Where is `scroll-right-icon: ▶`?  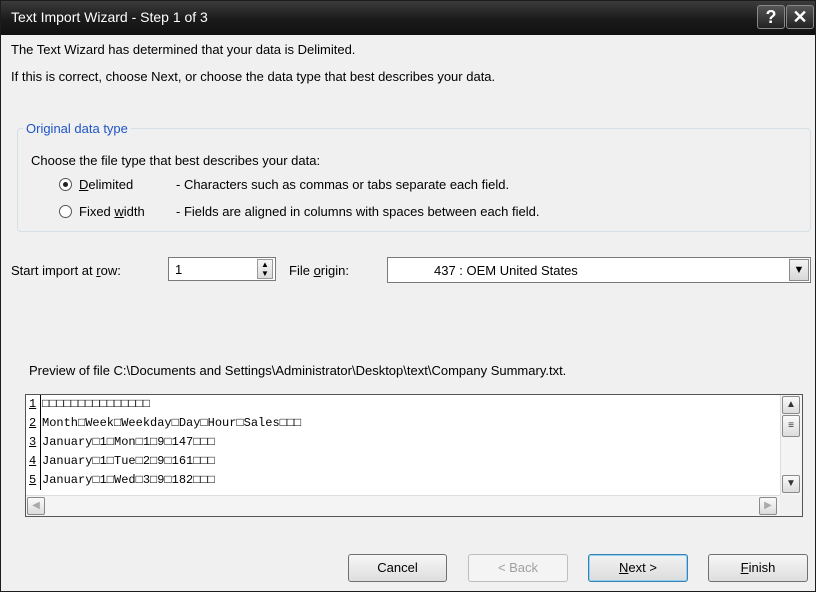 scroll-right-icon: ▶ is located at coordinates (768, 506).